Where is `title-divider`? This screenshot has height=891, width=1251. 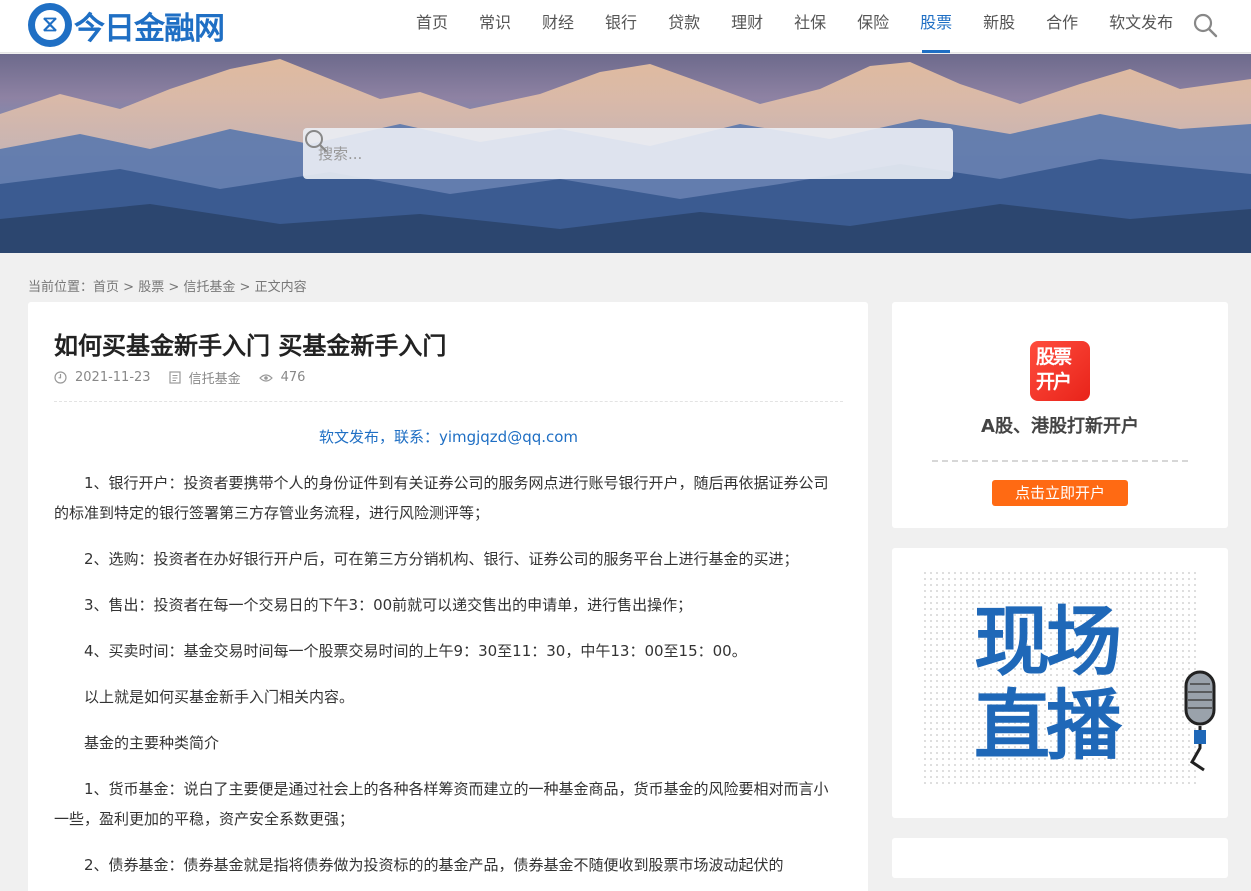
title-divider is located at coordinates (448, 401).